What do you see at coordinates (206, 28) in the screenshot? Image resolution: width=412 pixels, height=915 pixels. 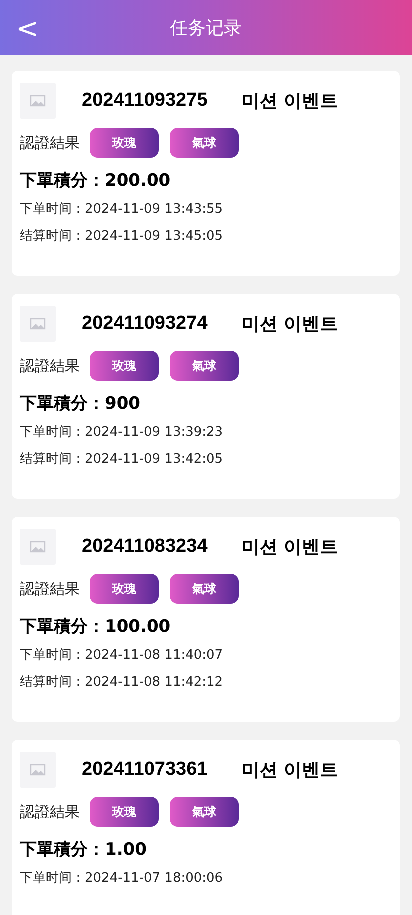 I see `page-title: 任务记录` at bounding box center [206, 28].